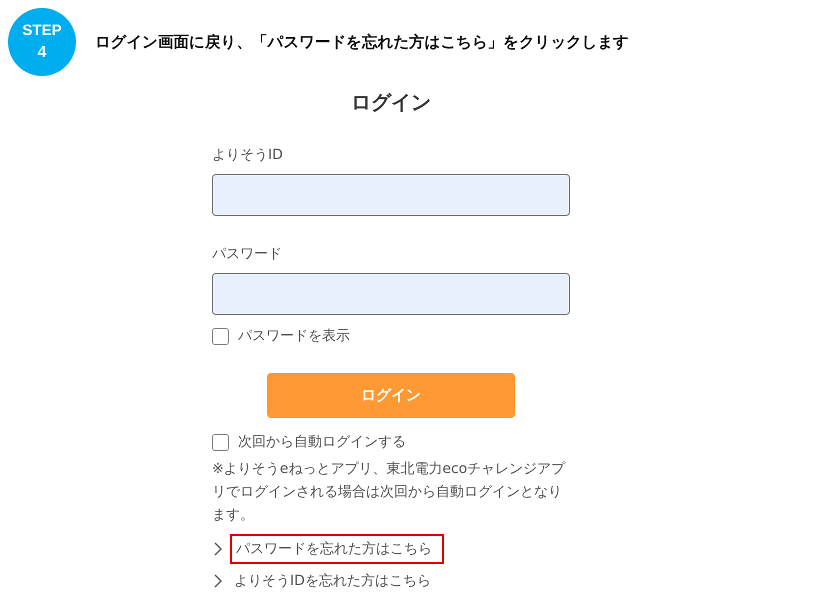  Describe the element at coordinates (42, 53) in the screenshot. I see `step-number: 4` at that location.